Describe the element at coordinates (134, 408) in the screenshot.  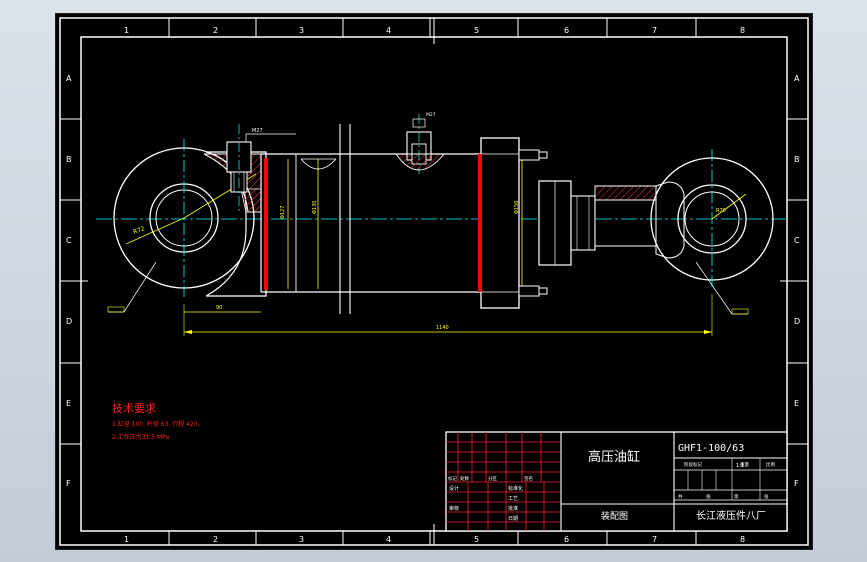
I see `tech-req-heading: 技术要求` at that location.